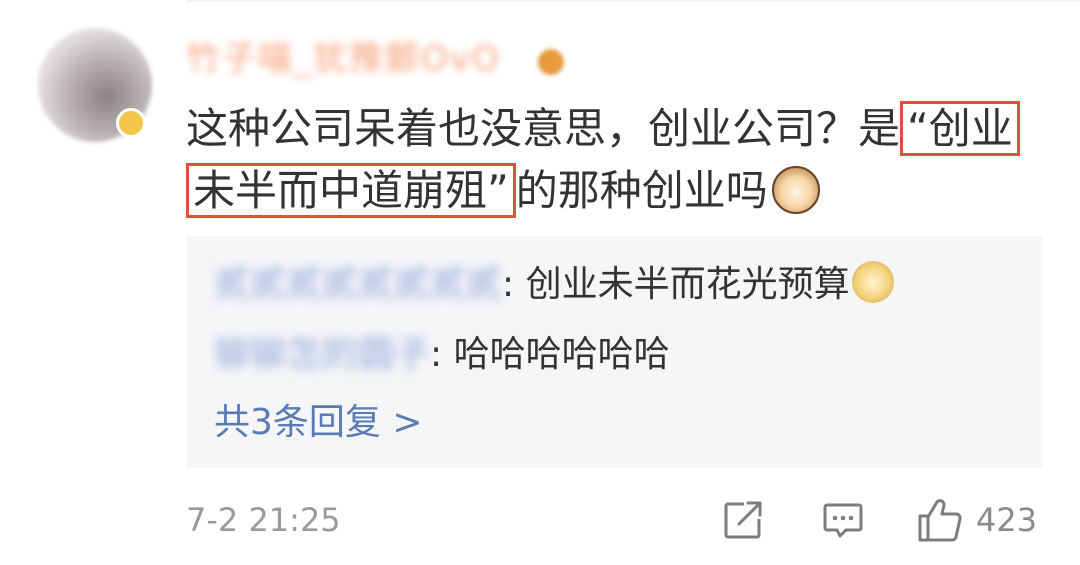 The height and width of the screenshot is (565, 1080). Describe the element at coordinates (318, 423) in the screenshot. I see `more-replies-link: 共3条回复 >` at that location.